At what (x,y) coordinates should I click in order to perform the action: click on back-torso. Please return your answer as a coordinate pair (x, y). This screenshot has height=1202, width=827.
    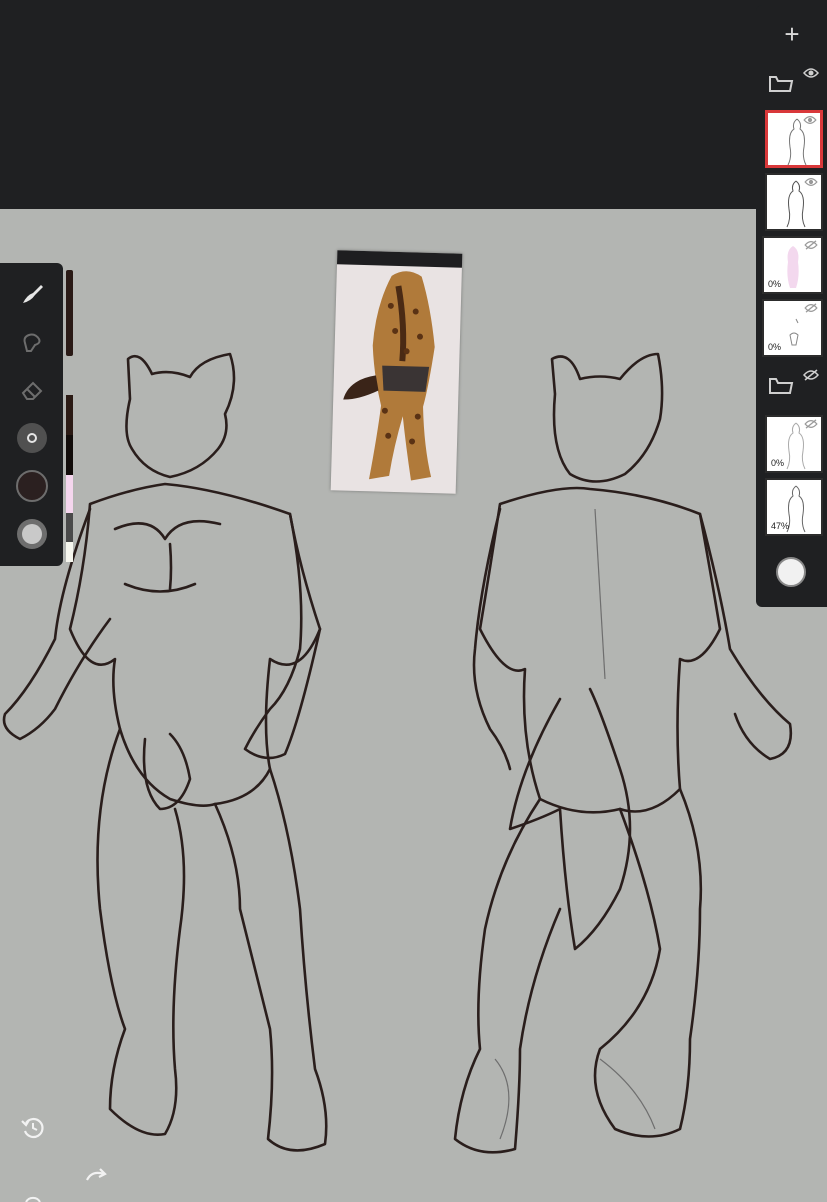
    Looking at the image, I should click on (600, 650).